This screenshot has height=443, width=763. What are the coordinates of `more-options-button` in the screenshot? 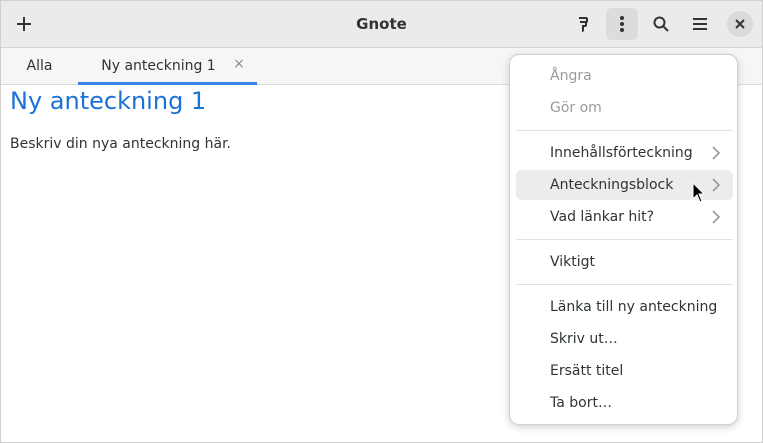 It's located at (622, 24).